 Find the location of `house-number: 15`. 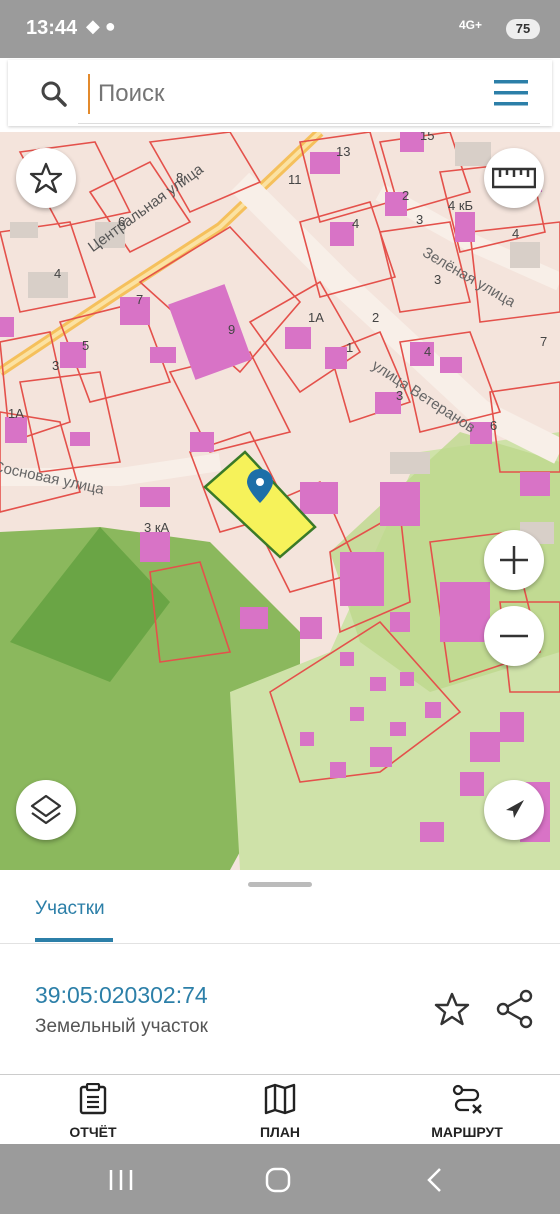

house-number: 15 is located at coordinates (427, 137).